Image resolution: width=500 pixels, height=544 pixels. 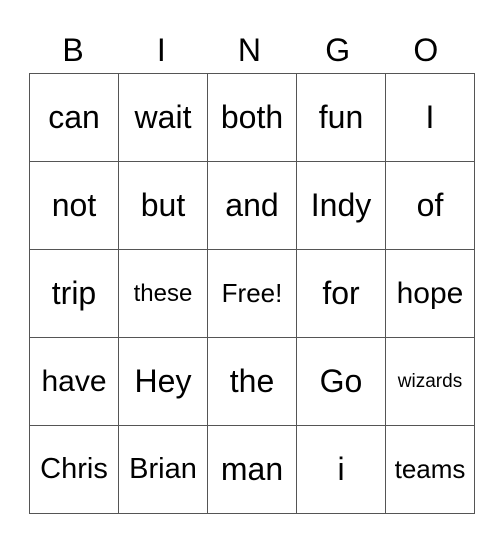 What do you see at coordinates (74, 381) in the screenshot?
I see `card-cell: have` at bounding box center [74, 381].